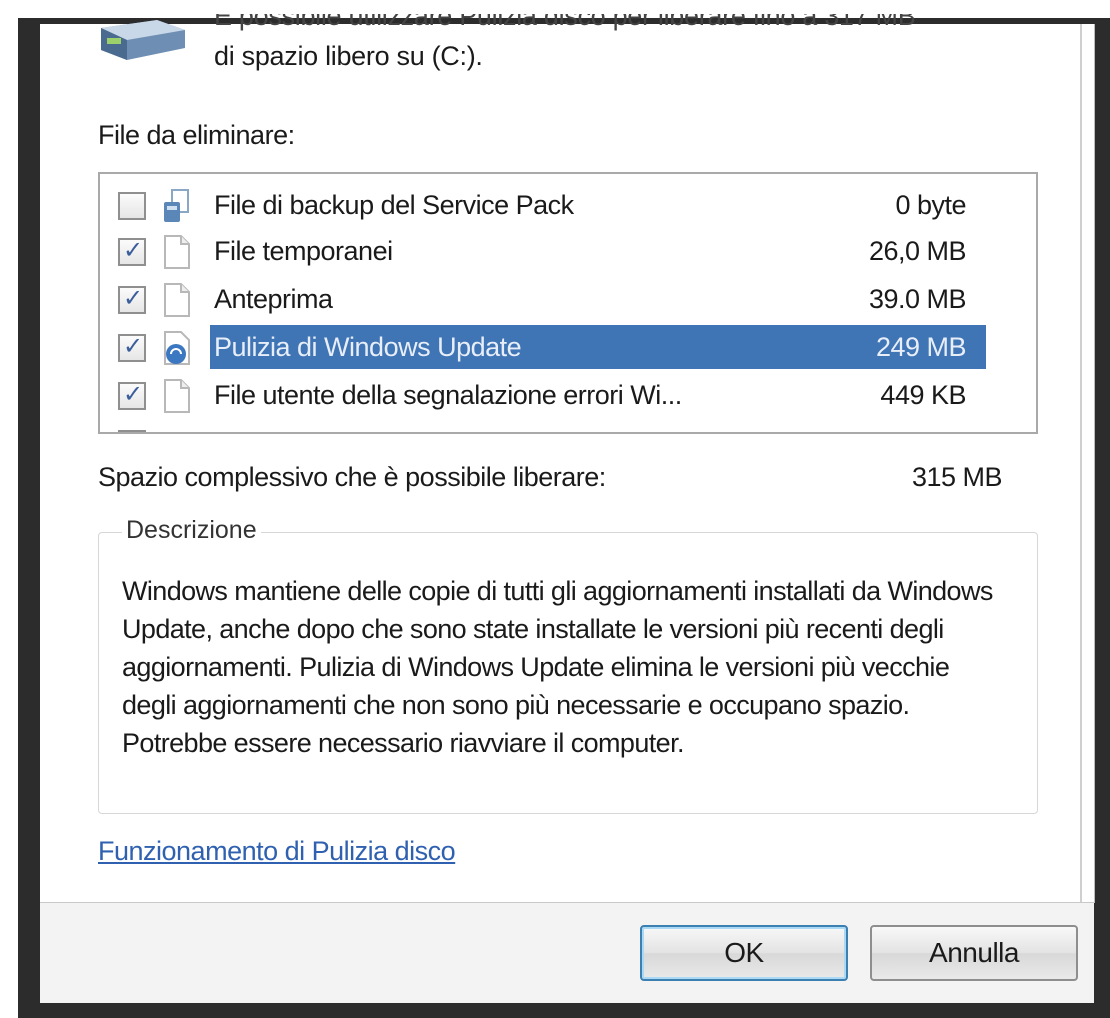 Image resolution: width=1110 pixels, height=1018 pixels. I want to click on files-to-delete-label: File da eliminare:, so click(196, 135).